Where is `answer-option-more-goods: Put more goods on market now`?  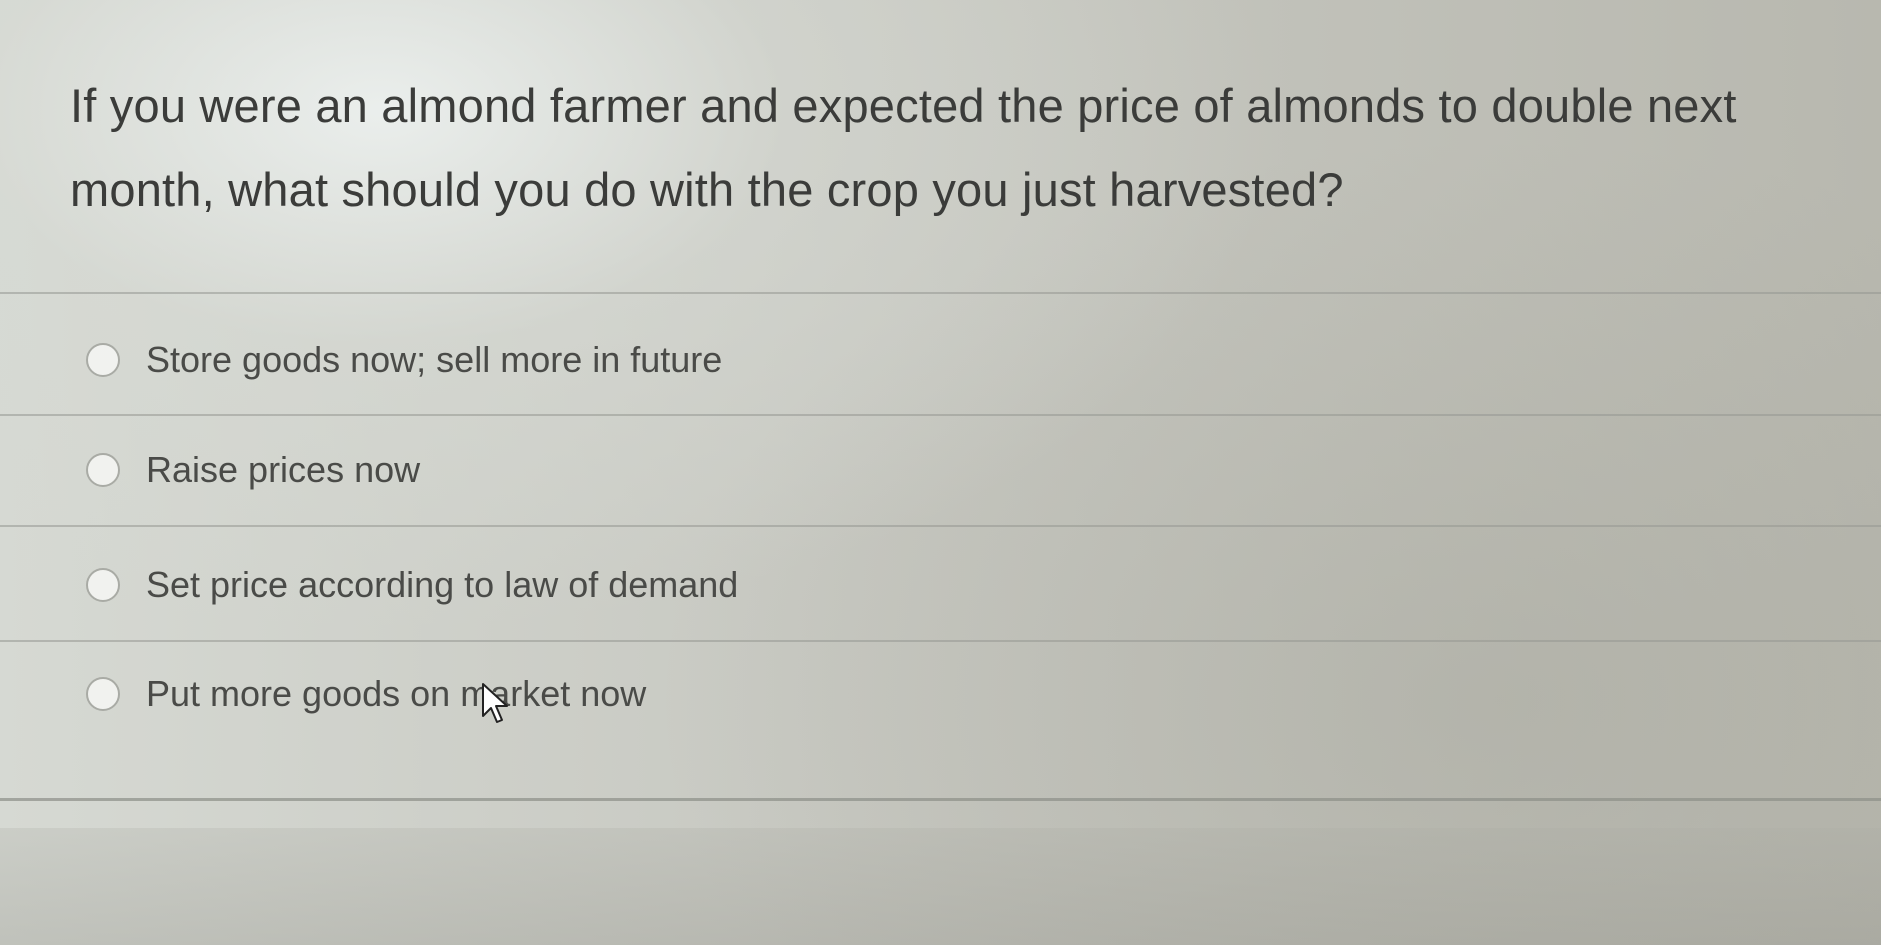
answer-option-more-goods: Put more goods on market now is located at coordinates (366, 694).